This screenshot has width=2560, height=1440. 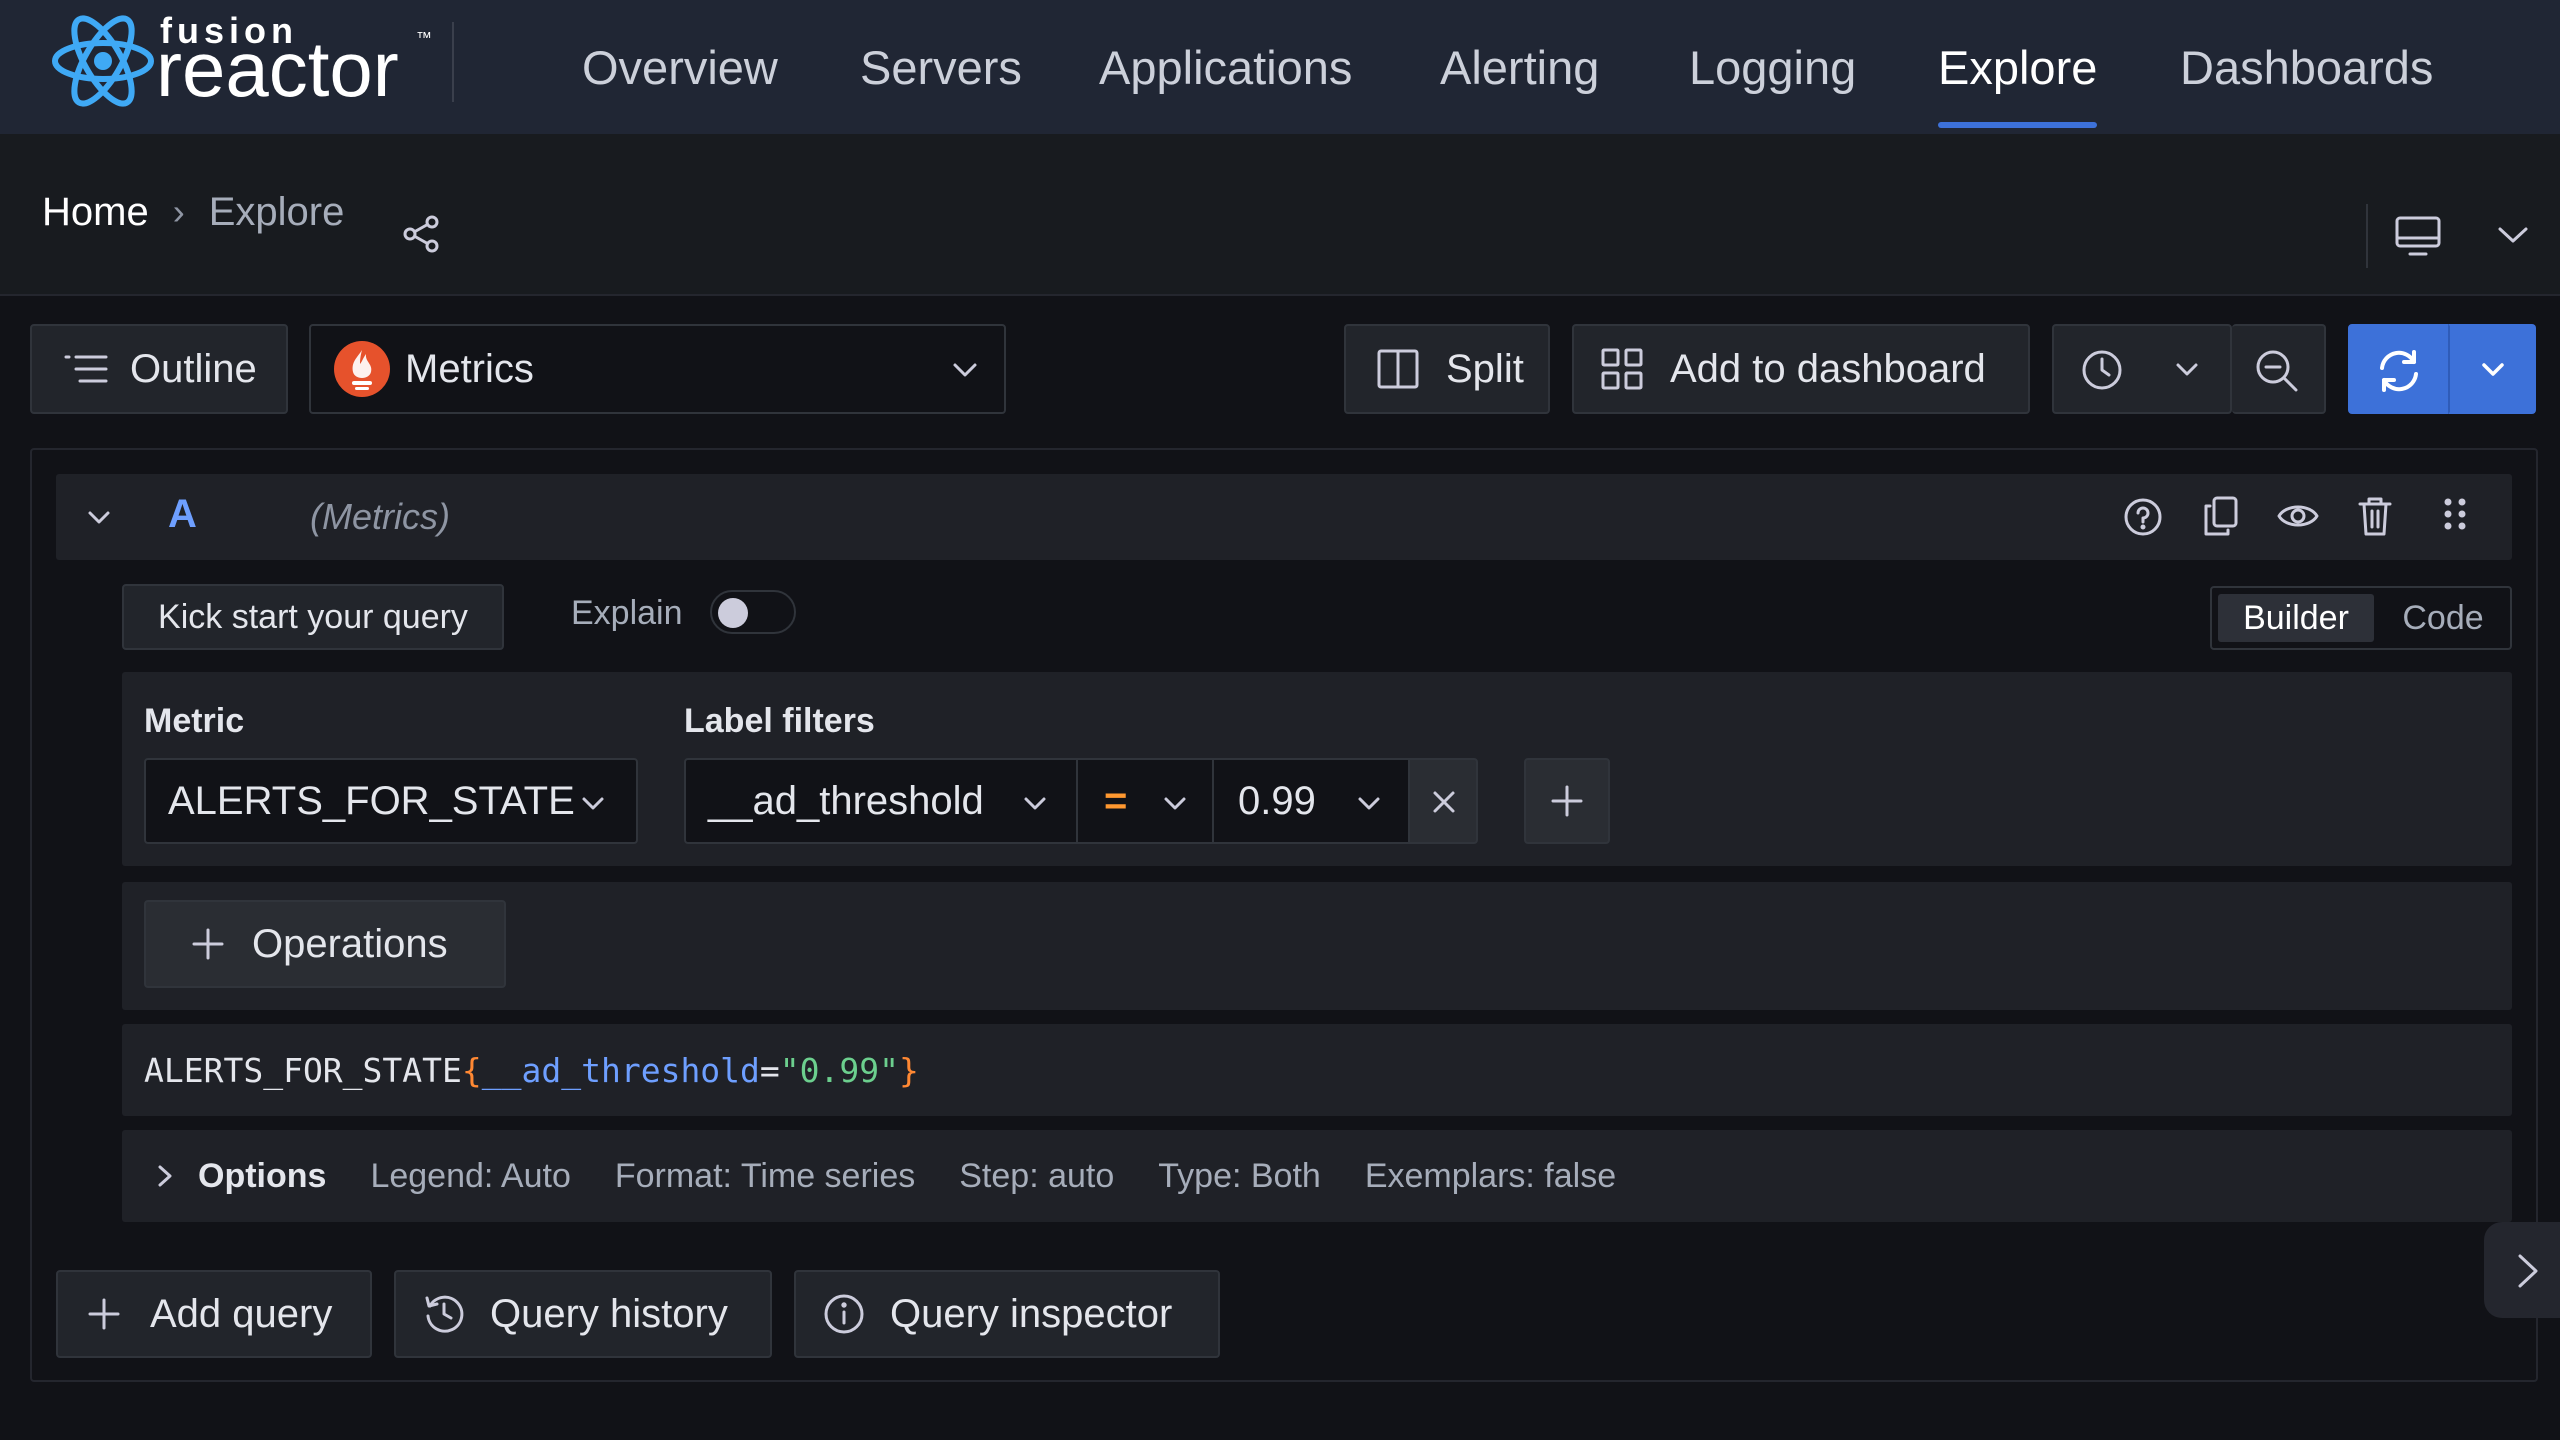 I want to click on share-icon, so click(x=422, y=234).